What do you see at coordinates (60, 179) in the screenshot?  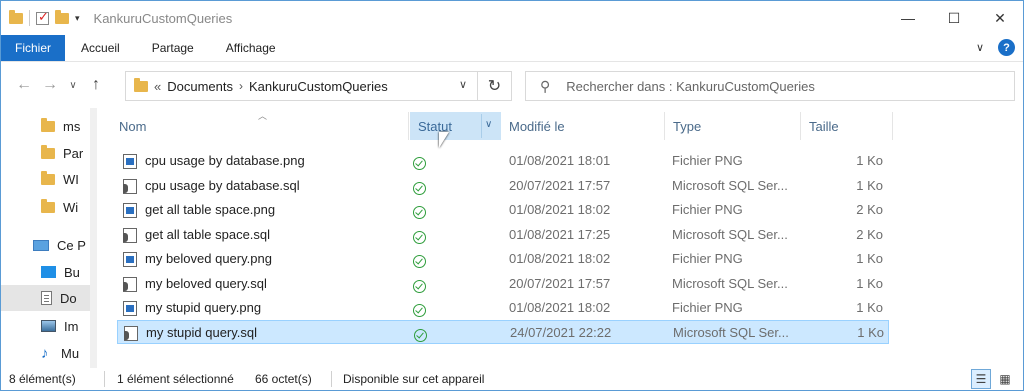 I see `sidebar-item-folder-3: WI` at bounding box center [60, 179].